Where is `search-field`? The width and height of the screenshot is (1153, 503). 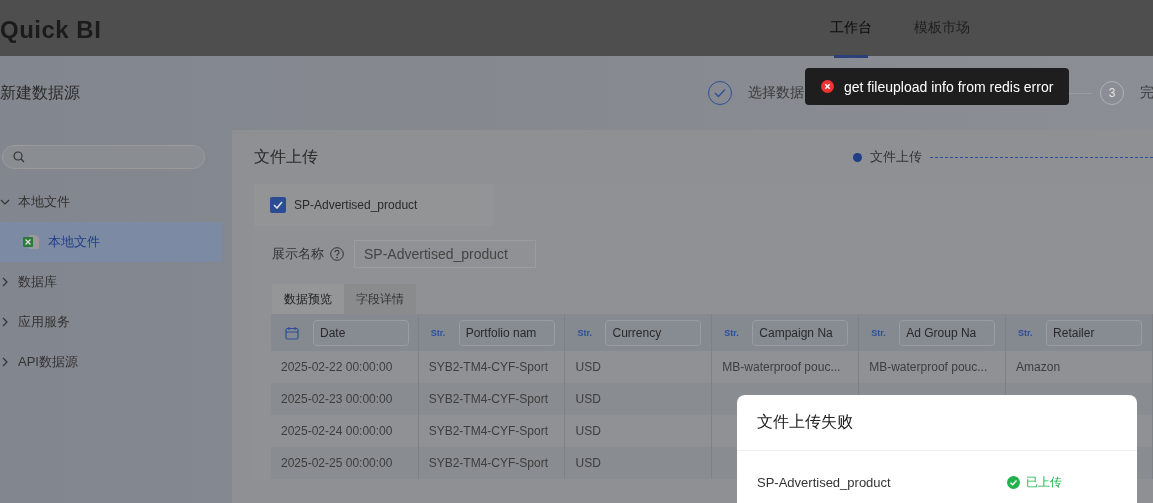
search-field is located at coordinates (103, 157).